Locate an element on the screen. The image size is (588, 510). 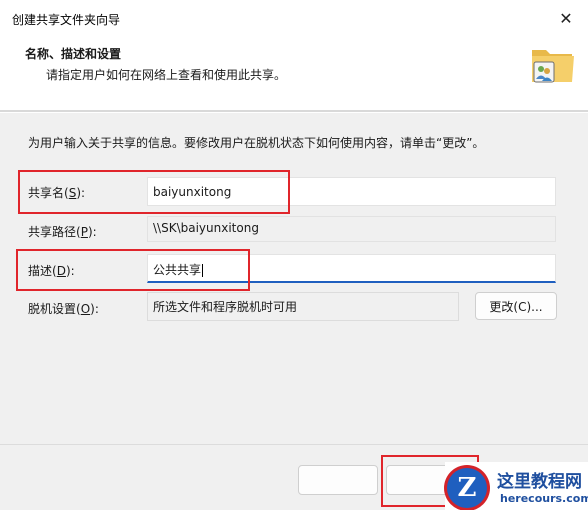
step-subtitle: 请指定用户如何在网络上查看和使用此共享。 is located at coordinates (166, 75).